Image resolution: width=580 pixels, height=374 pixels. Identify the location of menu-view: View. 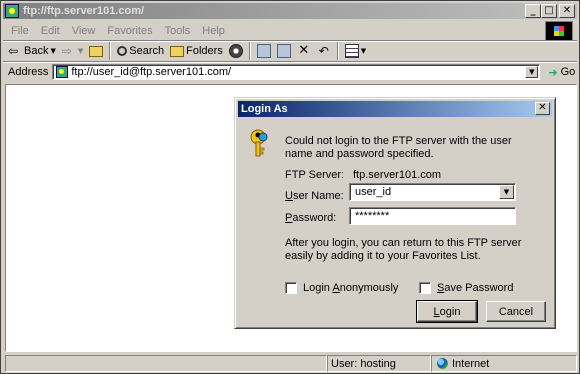
(84, 31).